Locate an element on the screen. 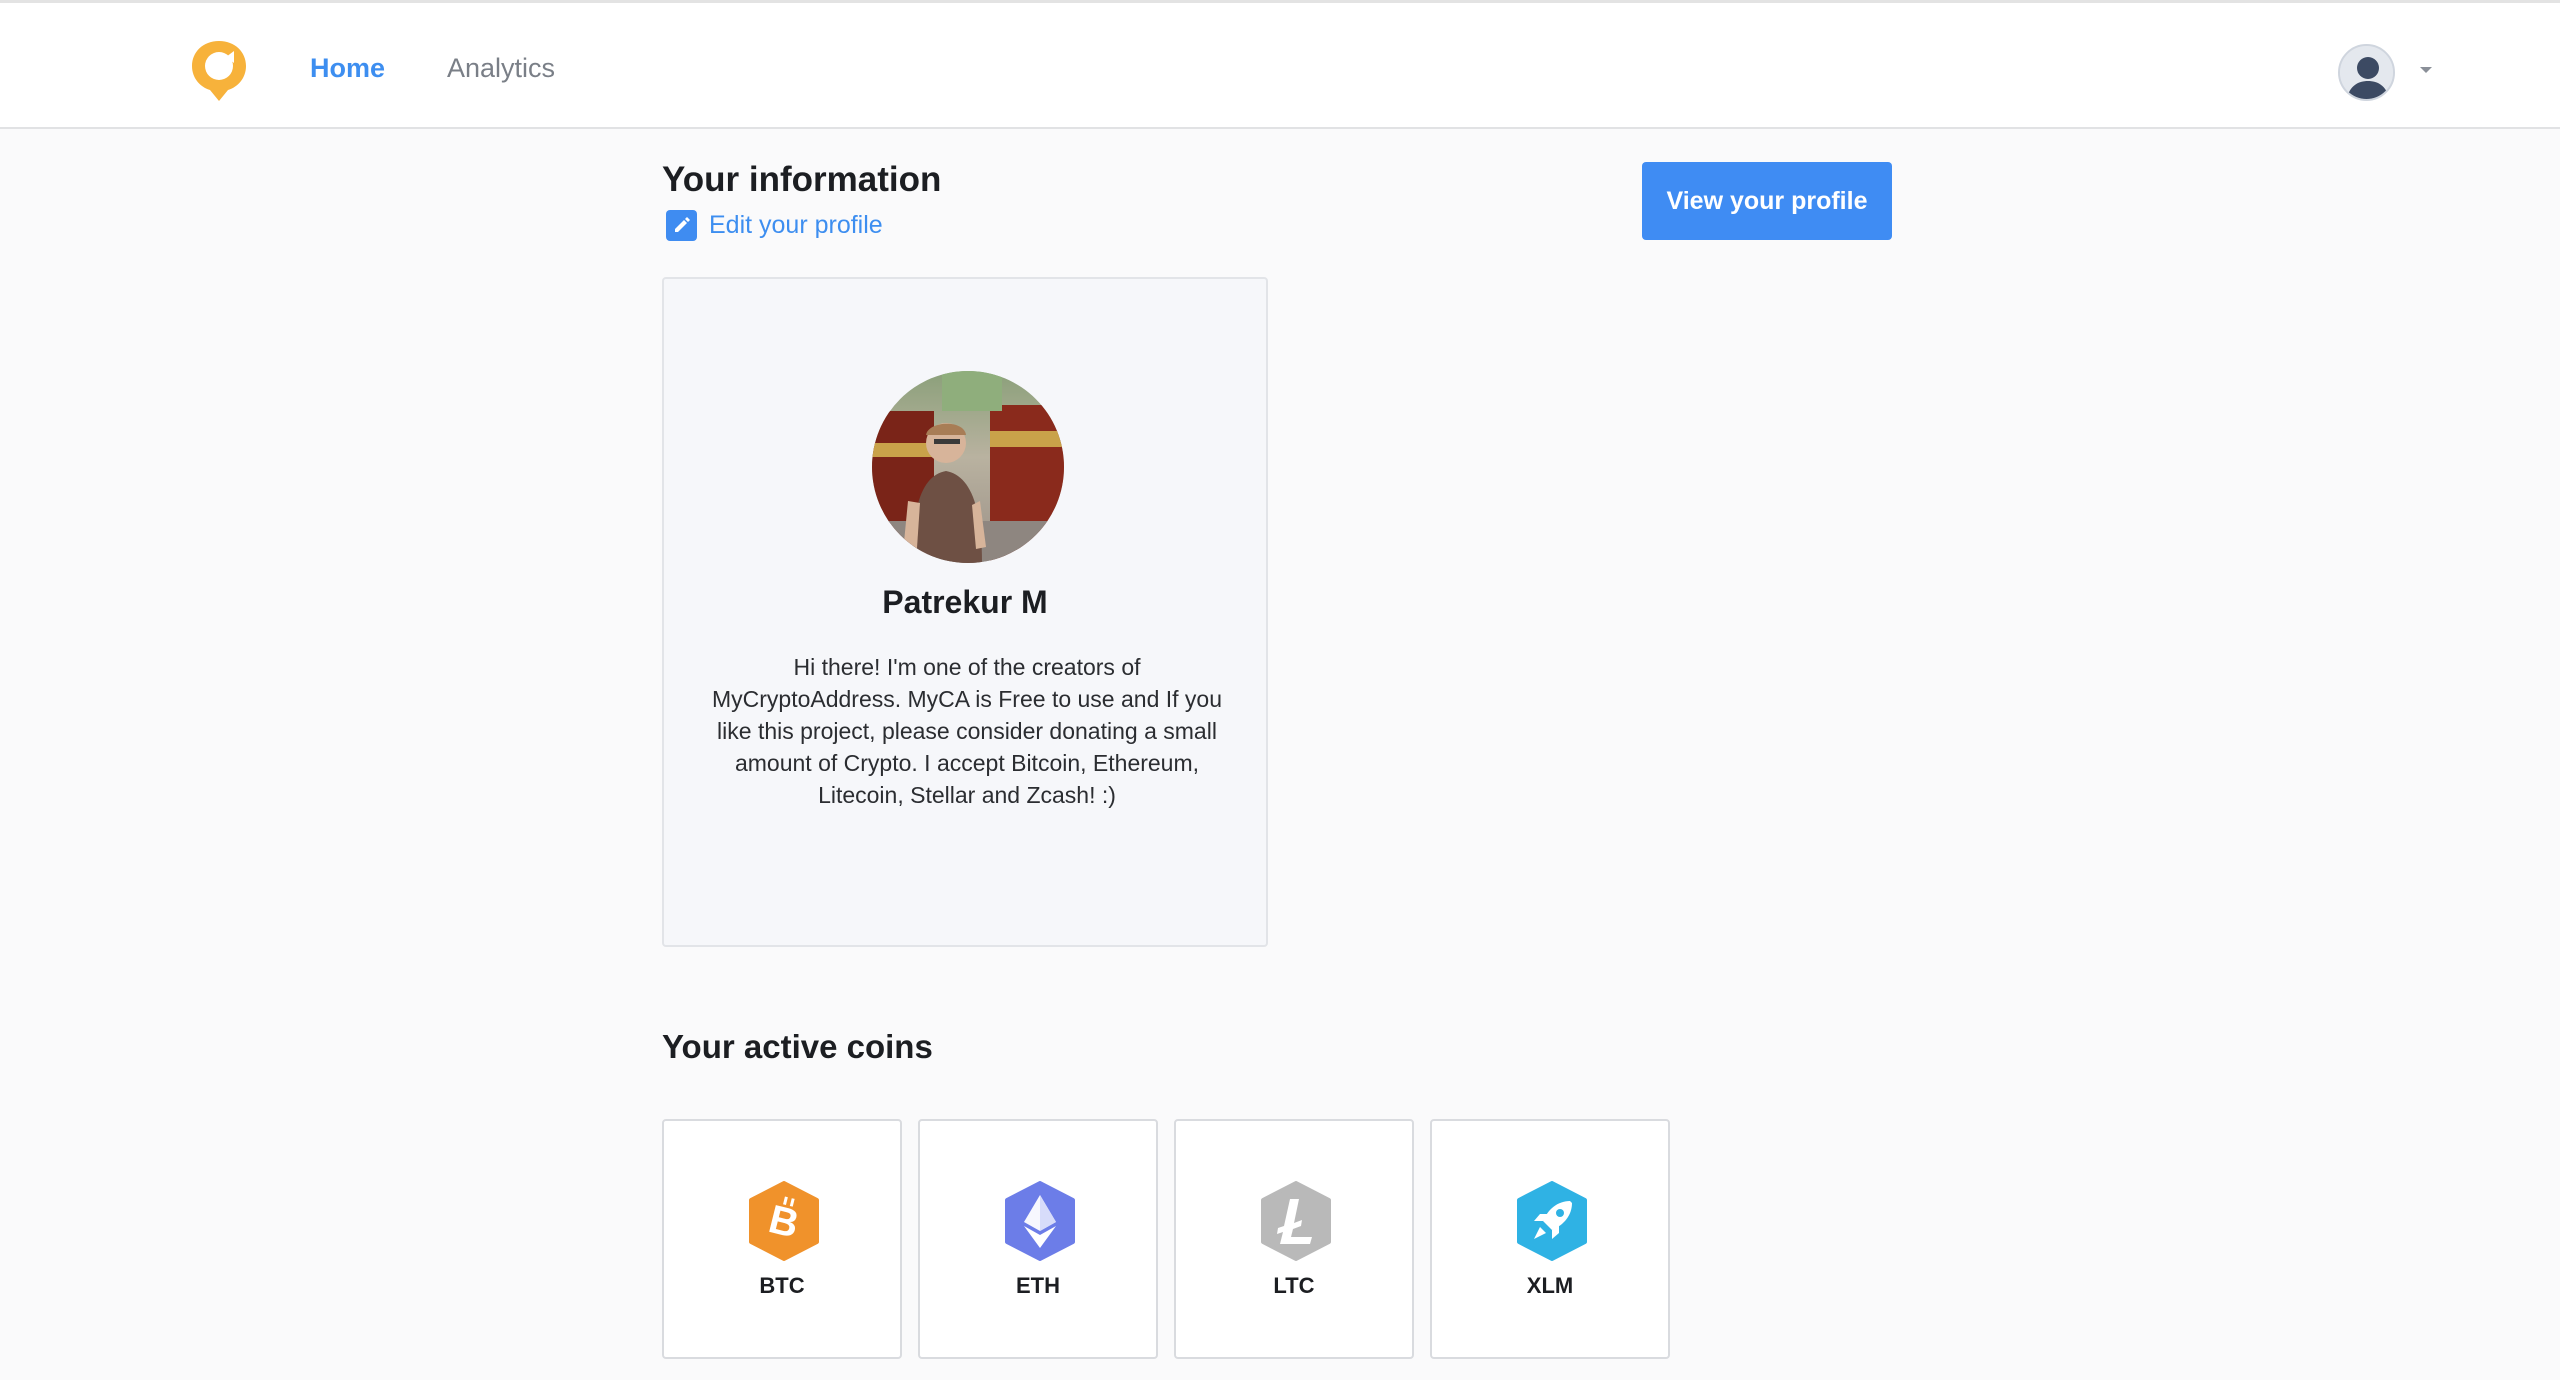 This screenshot has width=2560, height=1380. active-coins-title: Your active coins is located at coordinates (797, 1046).